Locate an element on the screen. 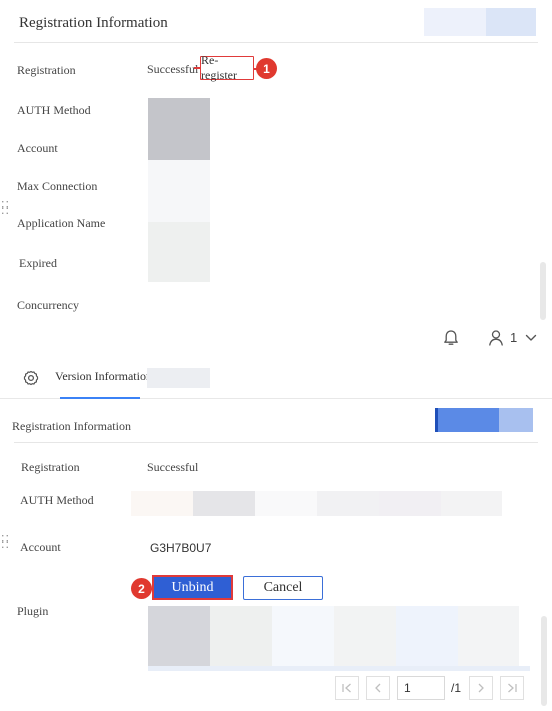 The width and height of the screenshot is (552, 711). last-page-button is located at coordinates (512, 688).